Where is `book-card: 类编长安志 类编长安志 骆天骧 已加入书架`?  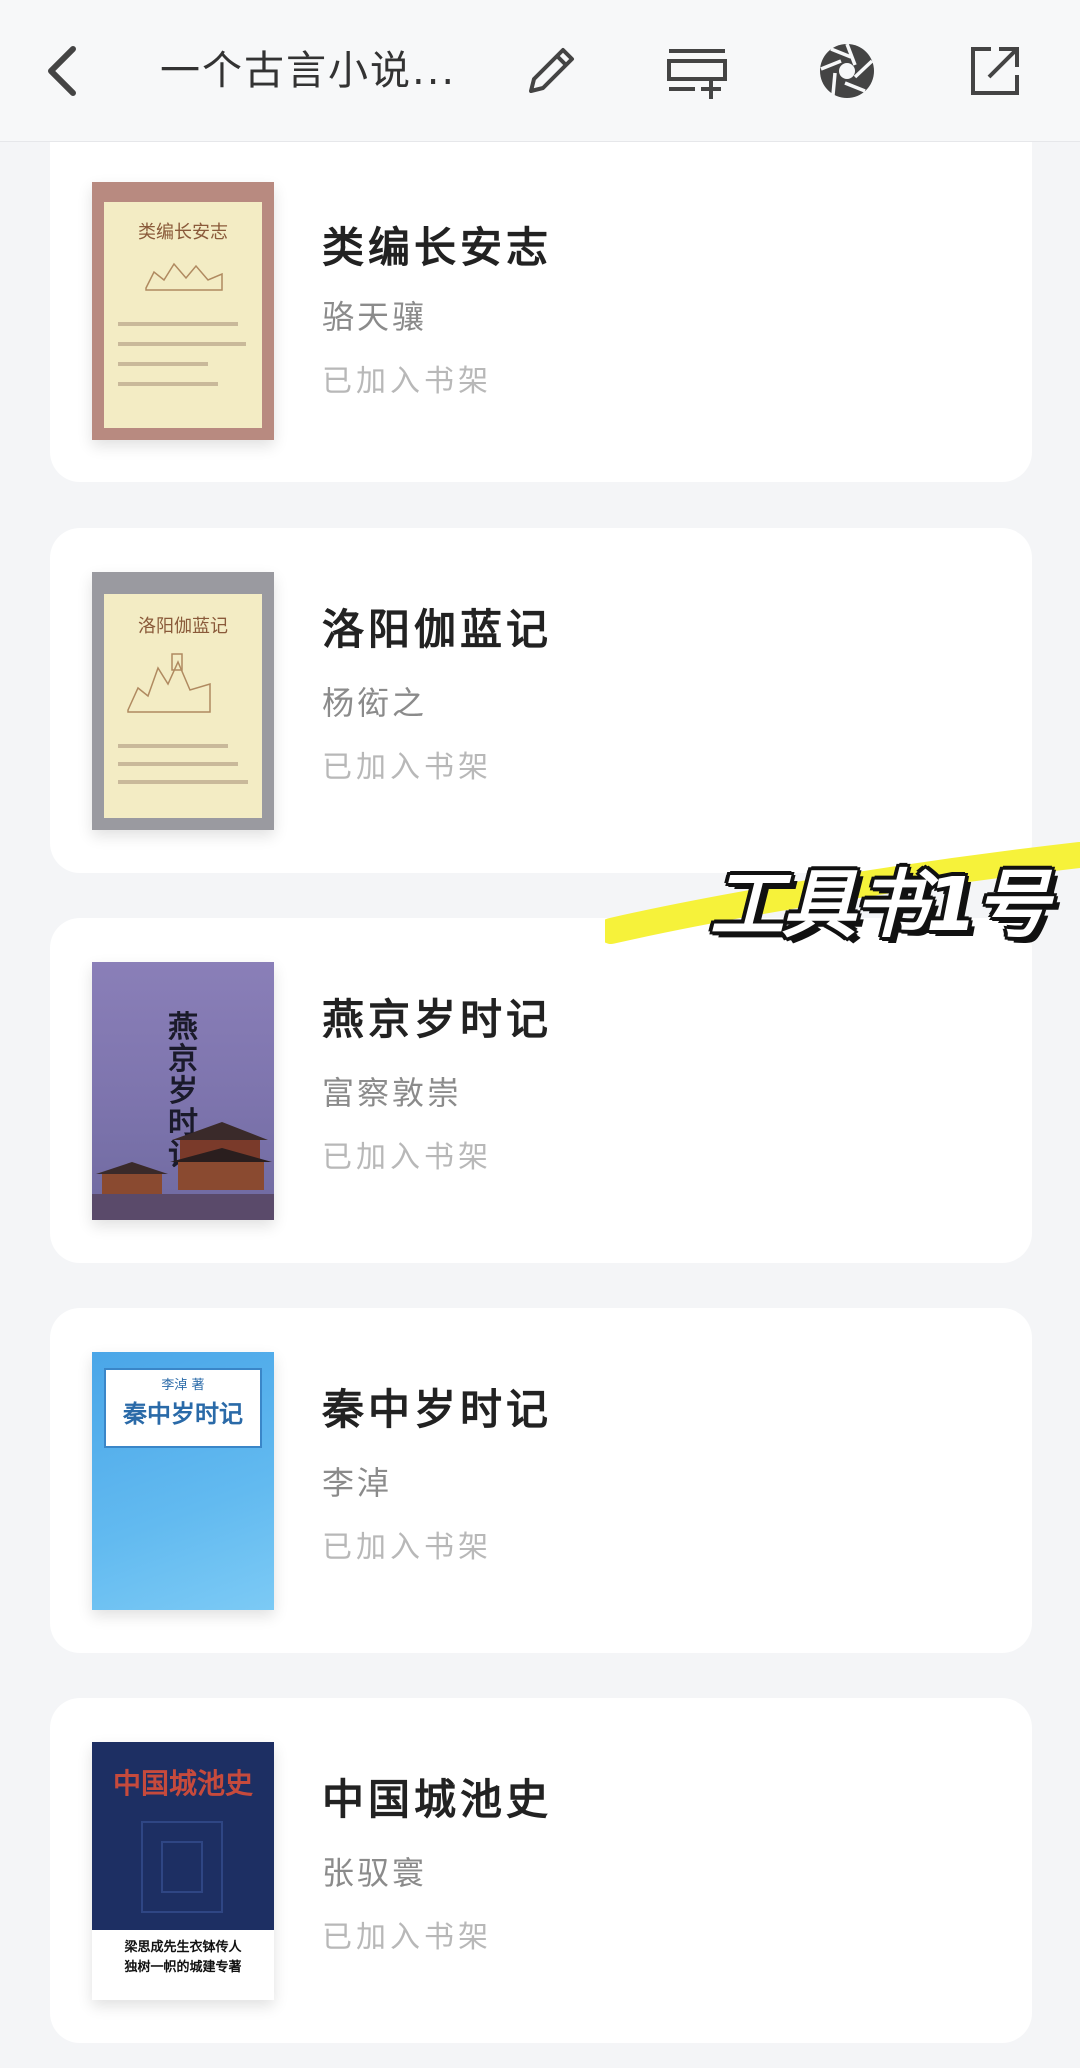 book-card: 类编长安志 类编长安志 骆天骧 已加入书架 is located at coordinates (541, 312).